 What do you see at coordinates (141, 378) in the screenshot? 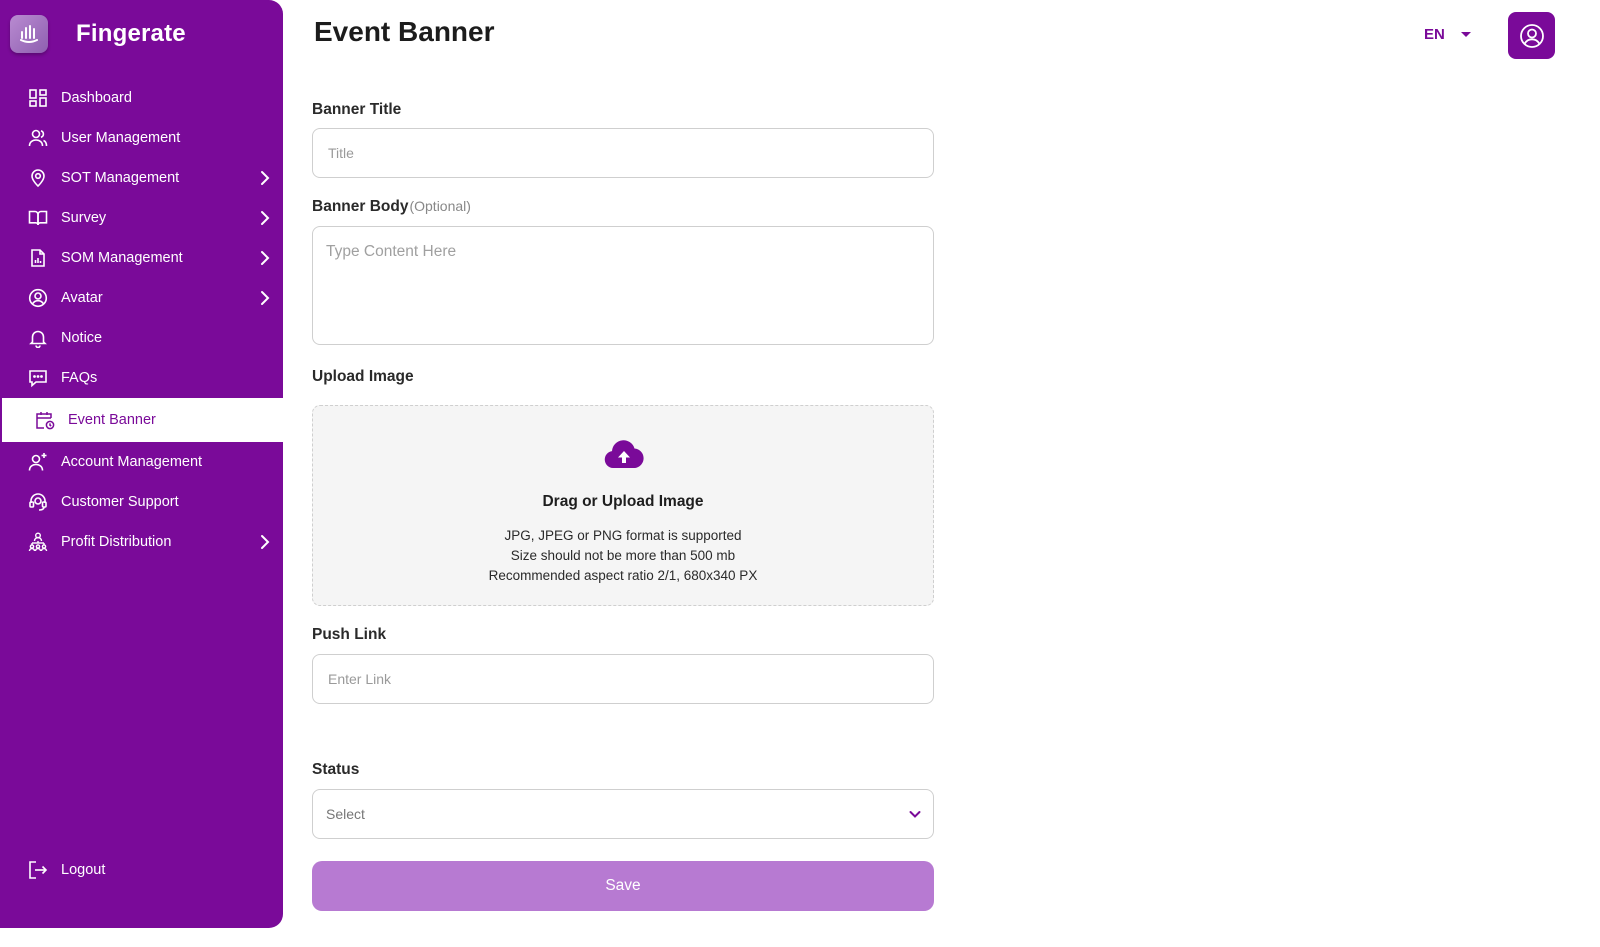
I see `sidebar-item-faqs: FAQs` at bounding box center [141, 378].